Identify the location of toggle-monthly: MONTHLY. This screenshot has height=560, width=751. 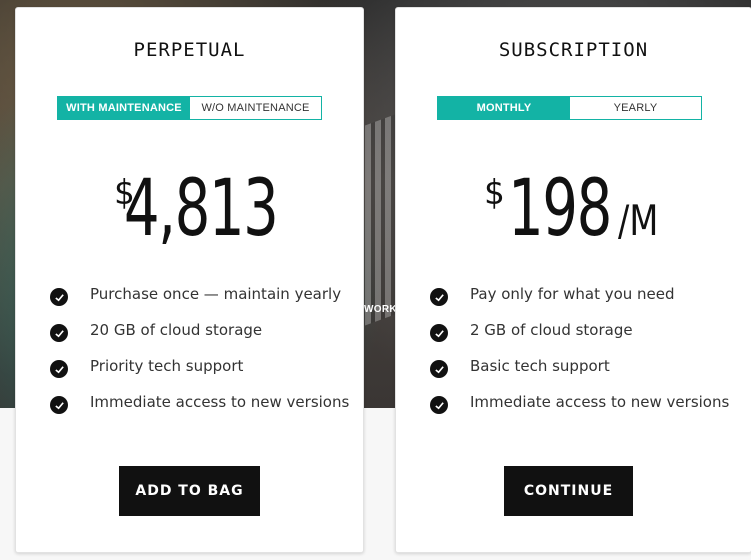
(504, 108).